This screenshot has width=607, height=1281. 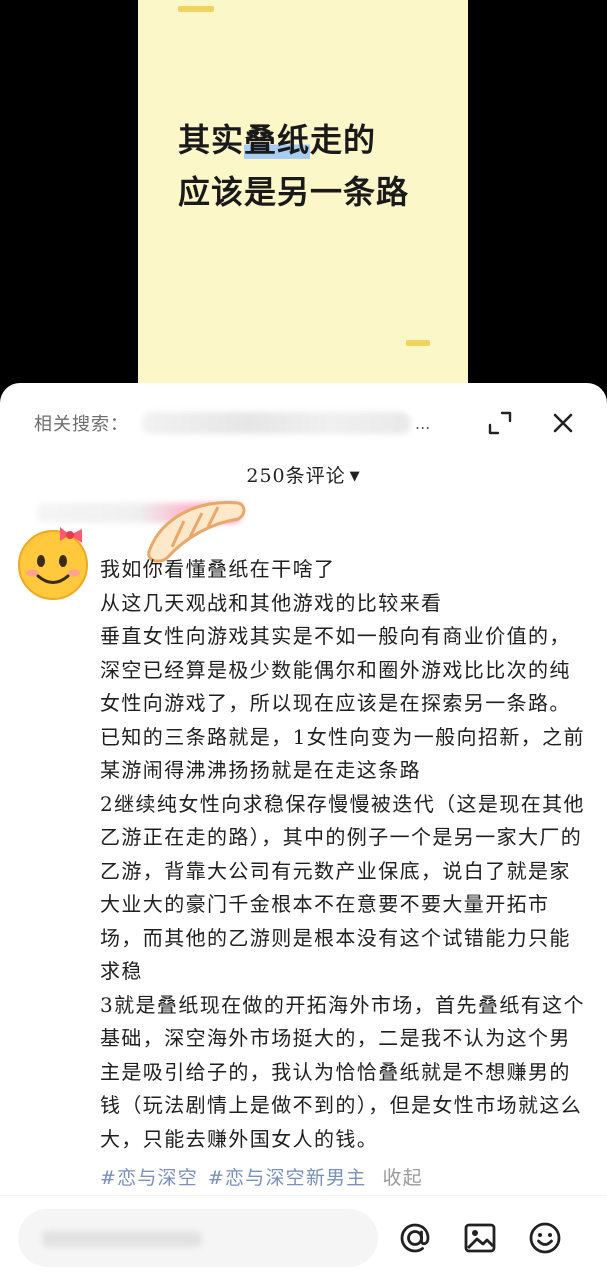 What do you see at coordinates (480, 1238) in the screenshot?
I see `image-icon` at bounding box center [480, 1238].